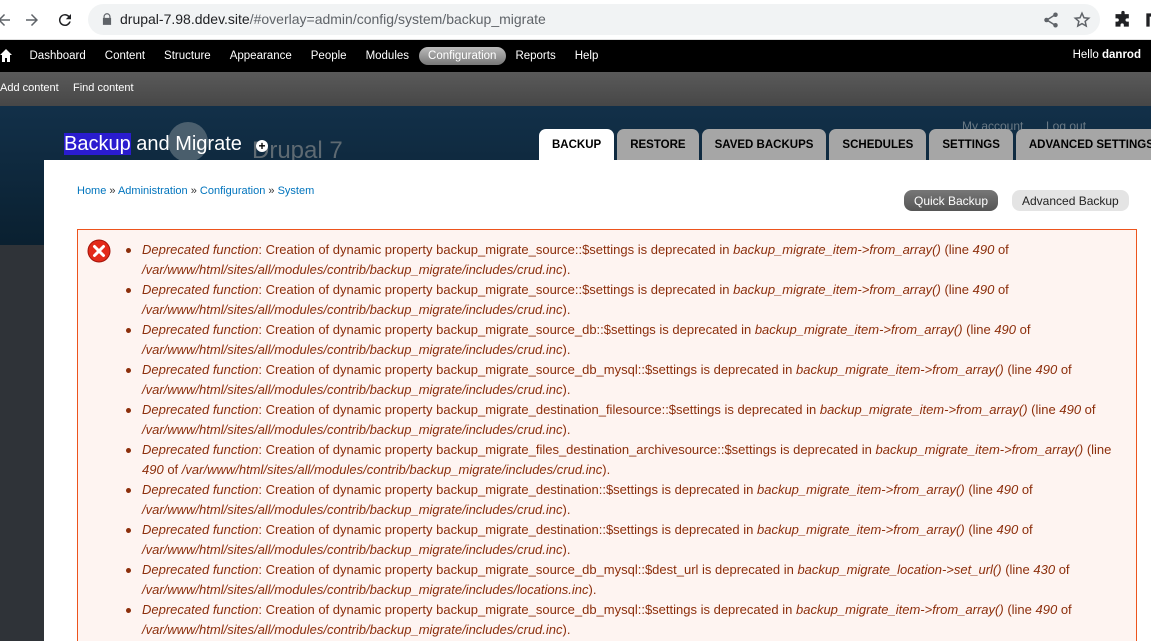 The height and width of the screenshot is (641, 1151). I want to click on quick-backup-button: Quick Backup, so click(951, 200).